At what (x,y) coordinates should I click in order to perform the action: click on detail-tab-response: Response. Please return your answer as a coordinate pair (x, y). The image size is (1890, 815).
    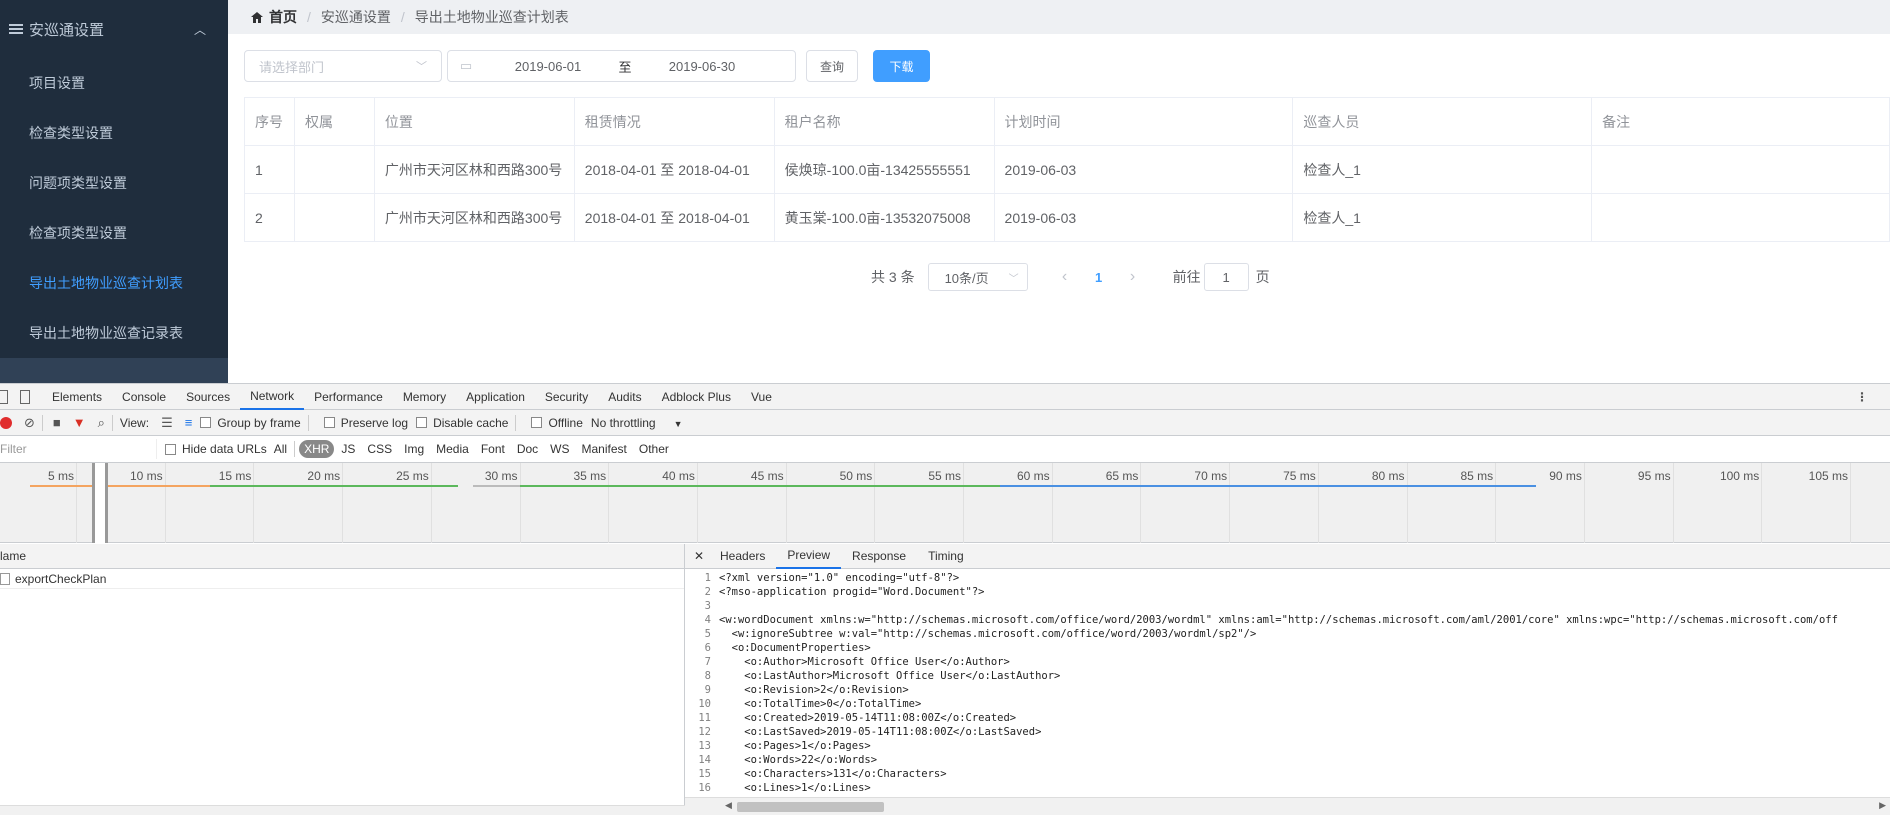
    Looking at the image, I should click on (879, 556).